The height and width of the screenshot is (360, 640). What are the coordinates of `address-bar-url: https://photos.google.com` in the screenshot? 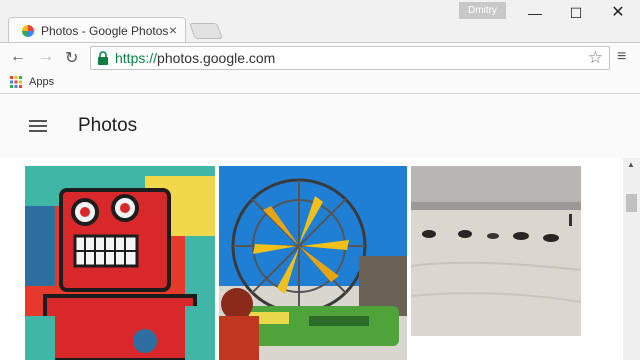 It's located at (195, 58).